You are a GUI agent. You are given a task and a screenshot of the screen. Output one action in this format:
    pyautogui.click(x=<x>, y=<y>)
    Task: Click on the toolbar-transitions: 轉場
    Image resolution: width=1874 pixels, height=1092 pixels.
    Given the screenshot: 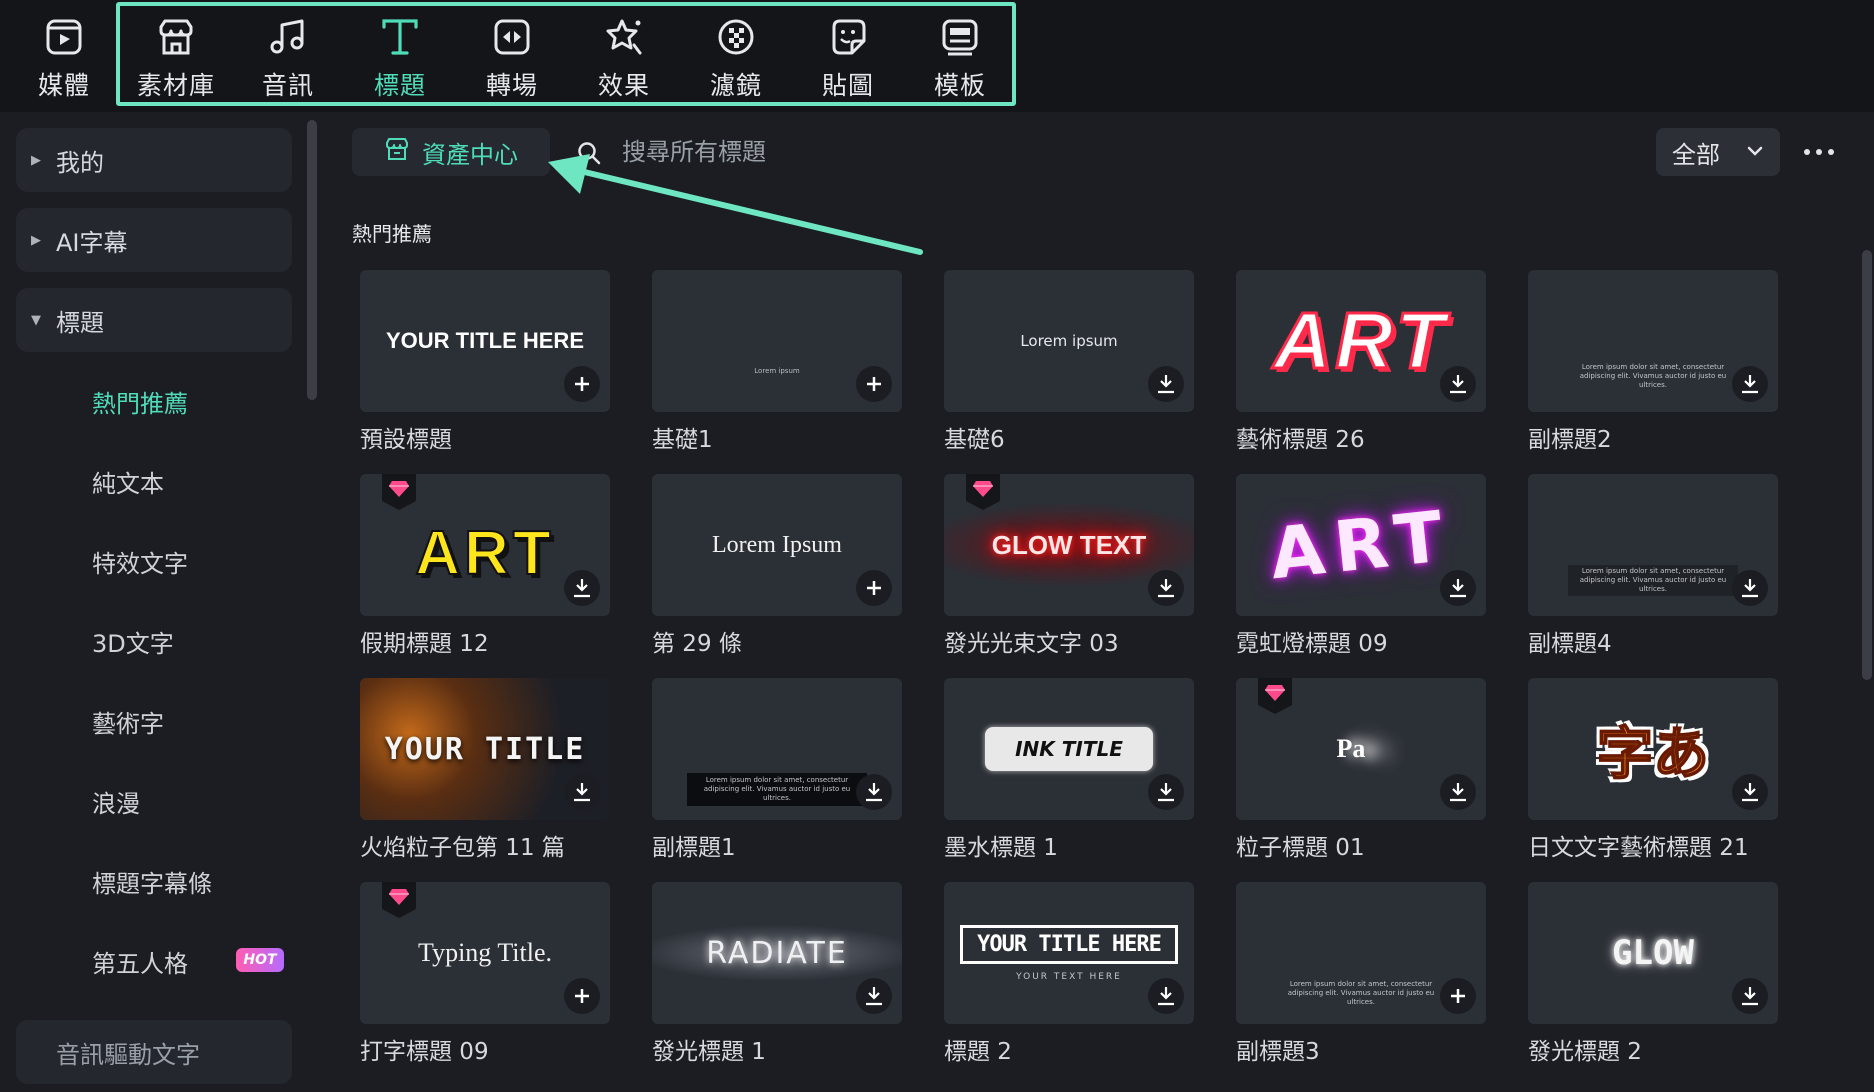 What is the action you would take?
    pyautogui.click(x=512, y=56)
    